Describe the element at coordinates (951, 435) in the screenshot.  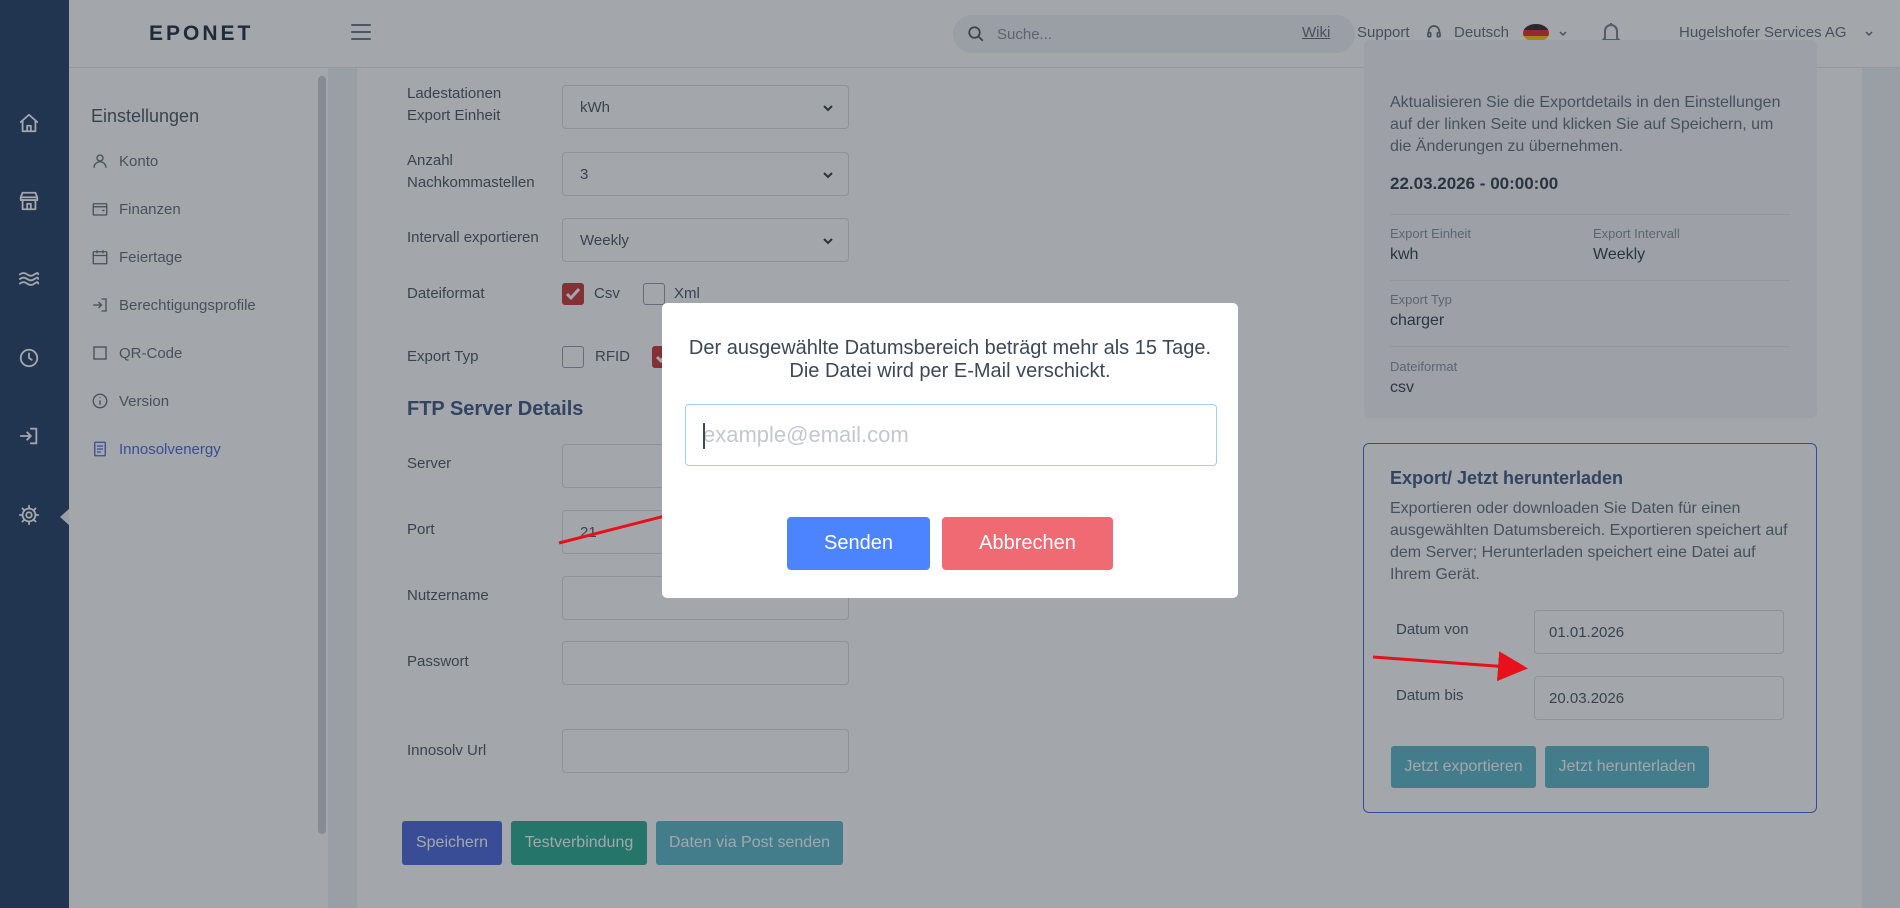
I see `email-input` at that location.